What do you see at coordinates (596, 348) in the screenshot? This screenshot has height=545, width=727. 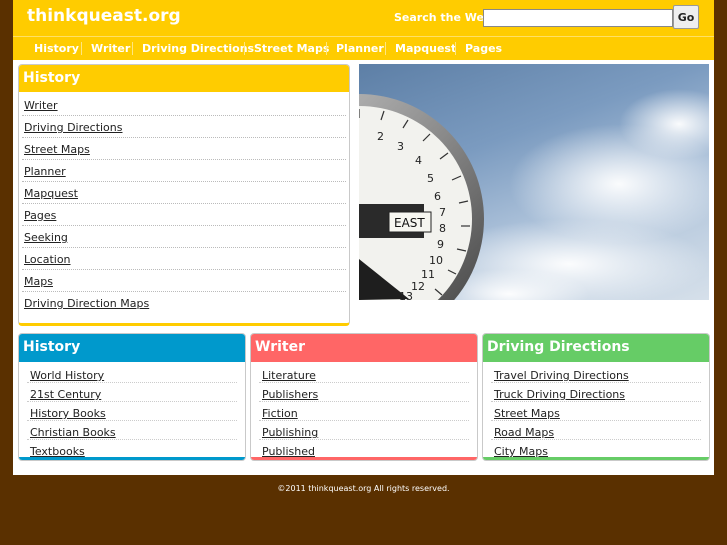 I see `driving-directions-card-title: Driving Directions` at bounding box center [596, 348].